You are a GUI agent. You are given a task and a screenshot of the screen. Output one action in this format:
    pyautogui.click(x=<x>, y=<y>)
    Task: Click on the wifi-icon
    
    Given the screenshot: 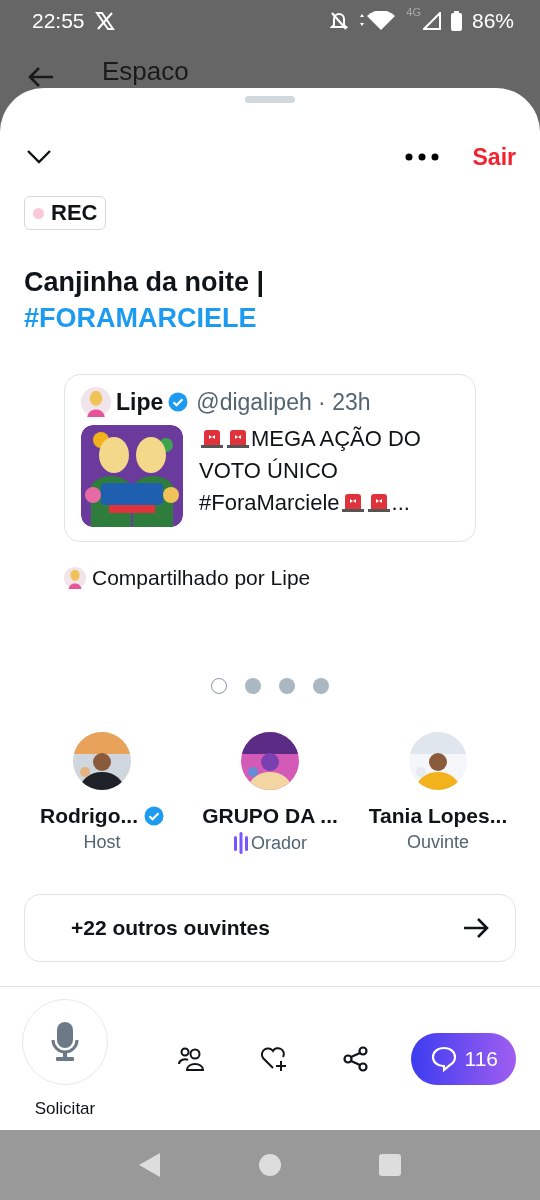 What is the action you would take?
    pyautogui.click(x=377, y=21)
    